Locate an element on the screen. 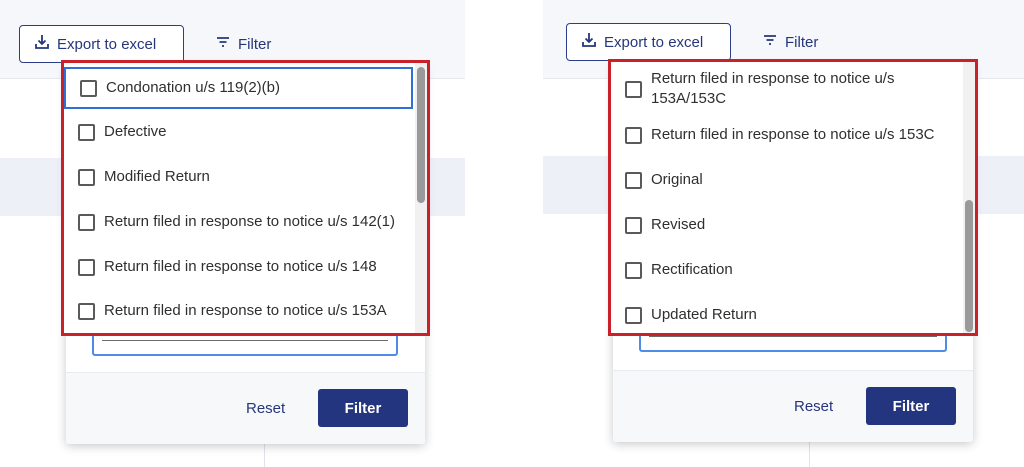 This screenshot has height=467, width=1024. option-condonation: Condonation u/s 119(2)(b) is located at coordinates (238, 88).